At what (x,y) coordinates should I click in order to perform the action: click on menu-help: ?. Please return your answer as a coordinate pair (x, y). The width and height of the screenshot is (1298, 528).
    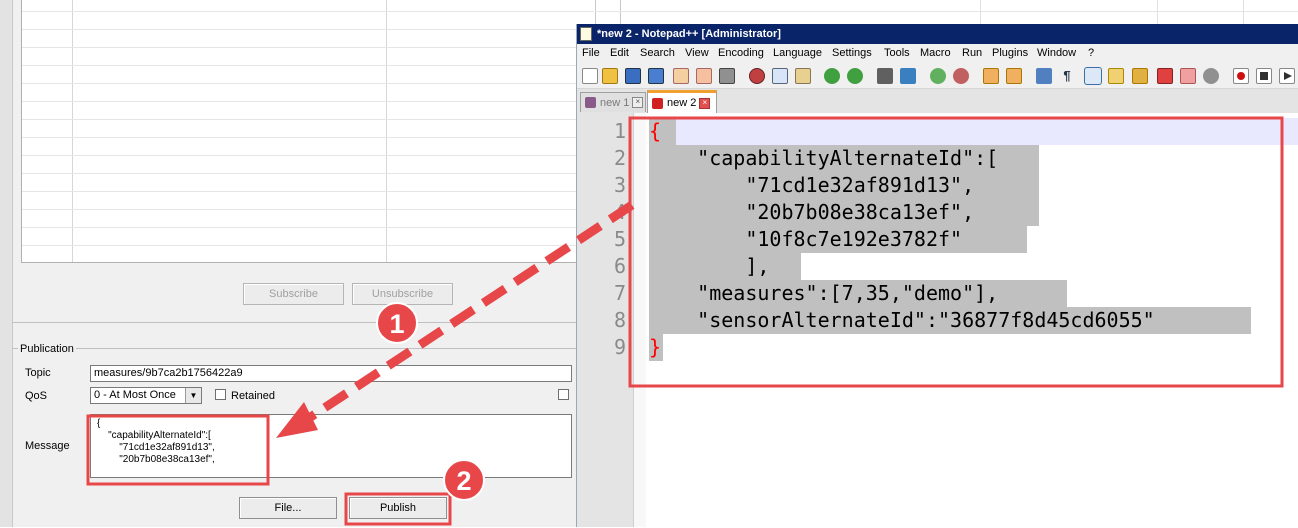
    Looking at the image, I should click on (1091, 53).